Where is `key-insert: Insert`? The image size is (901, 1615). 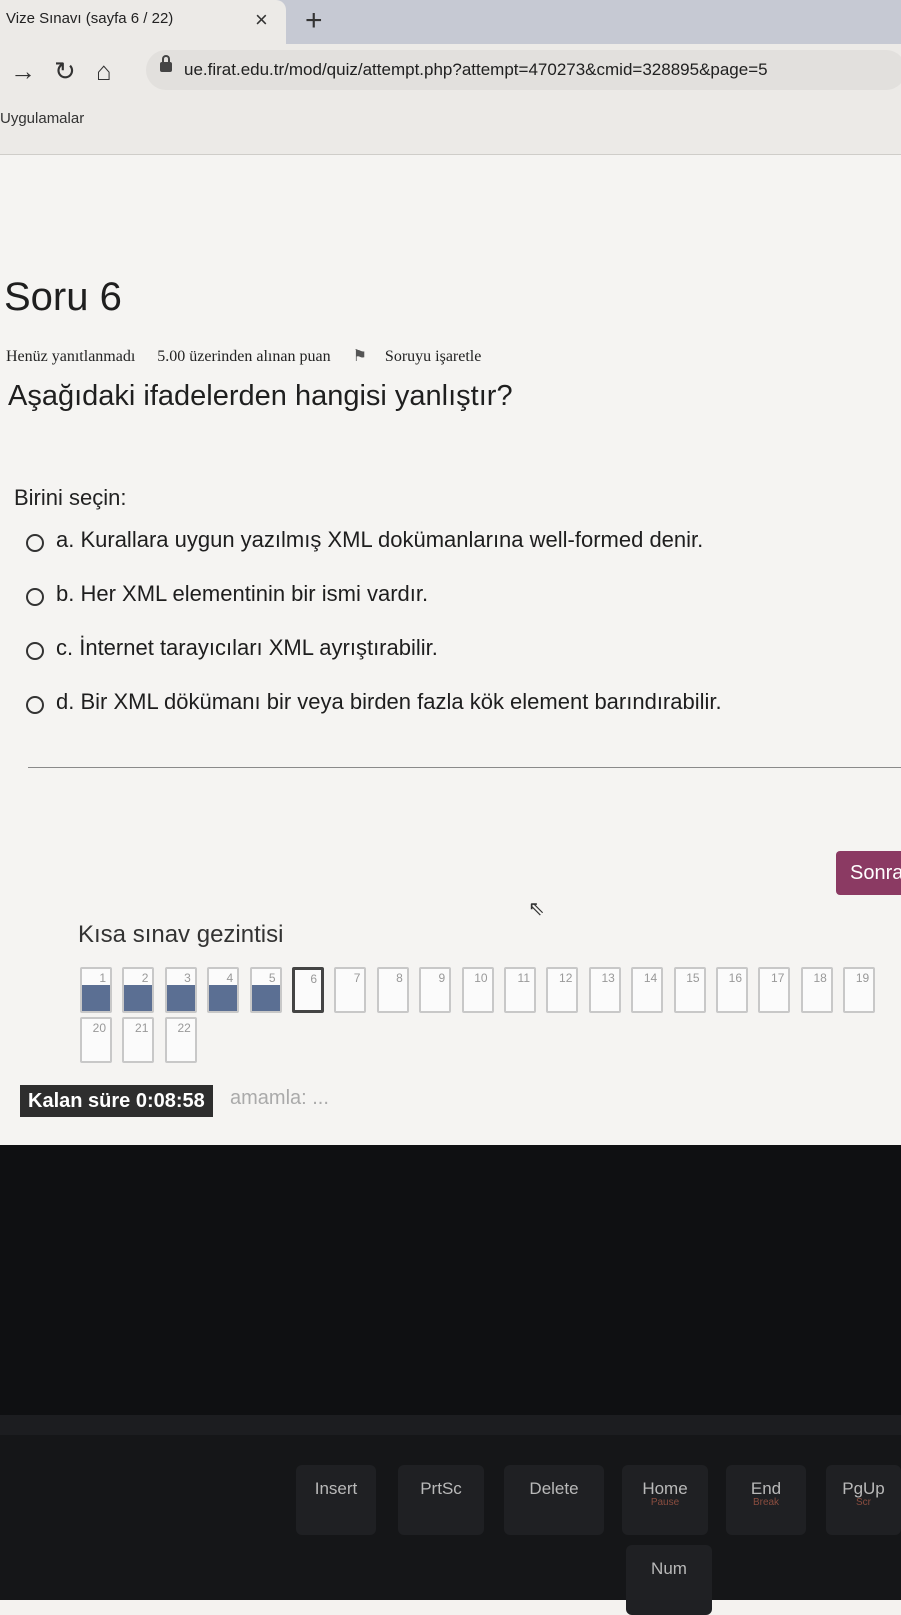
key-insert: Insert is located at coordinates (336, 1500).